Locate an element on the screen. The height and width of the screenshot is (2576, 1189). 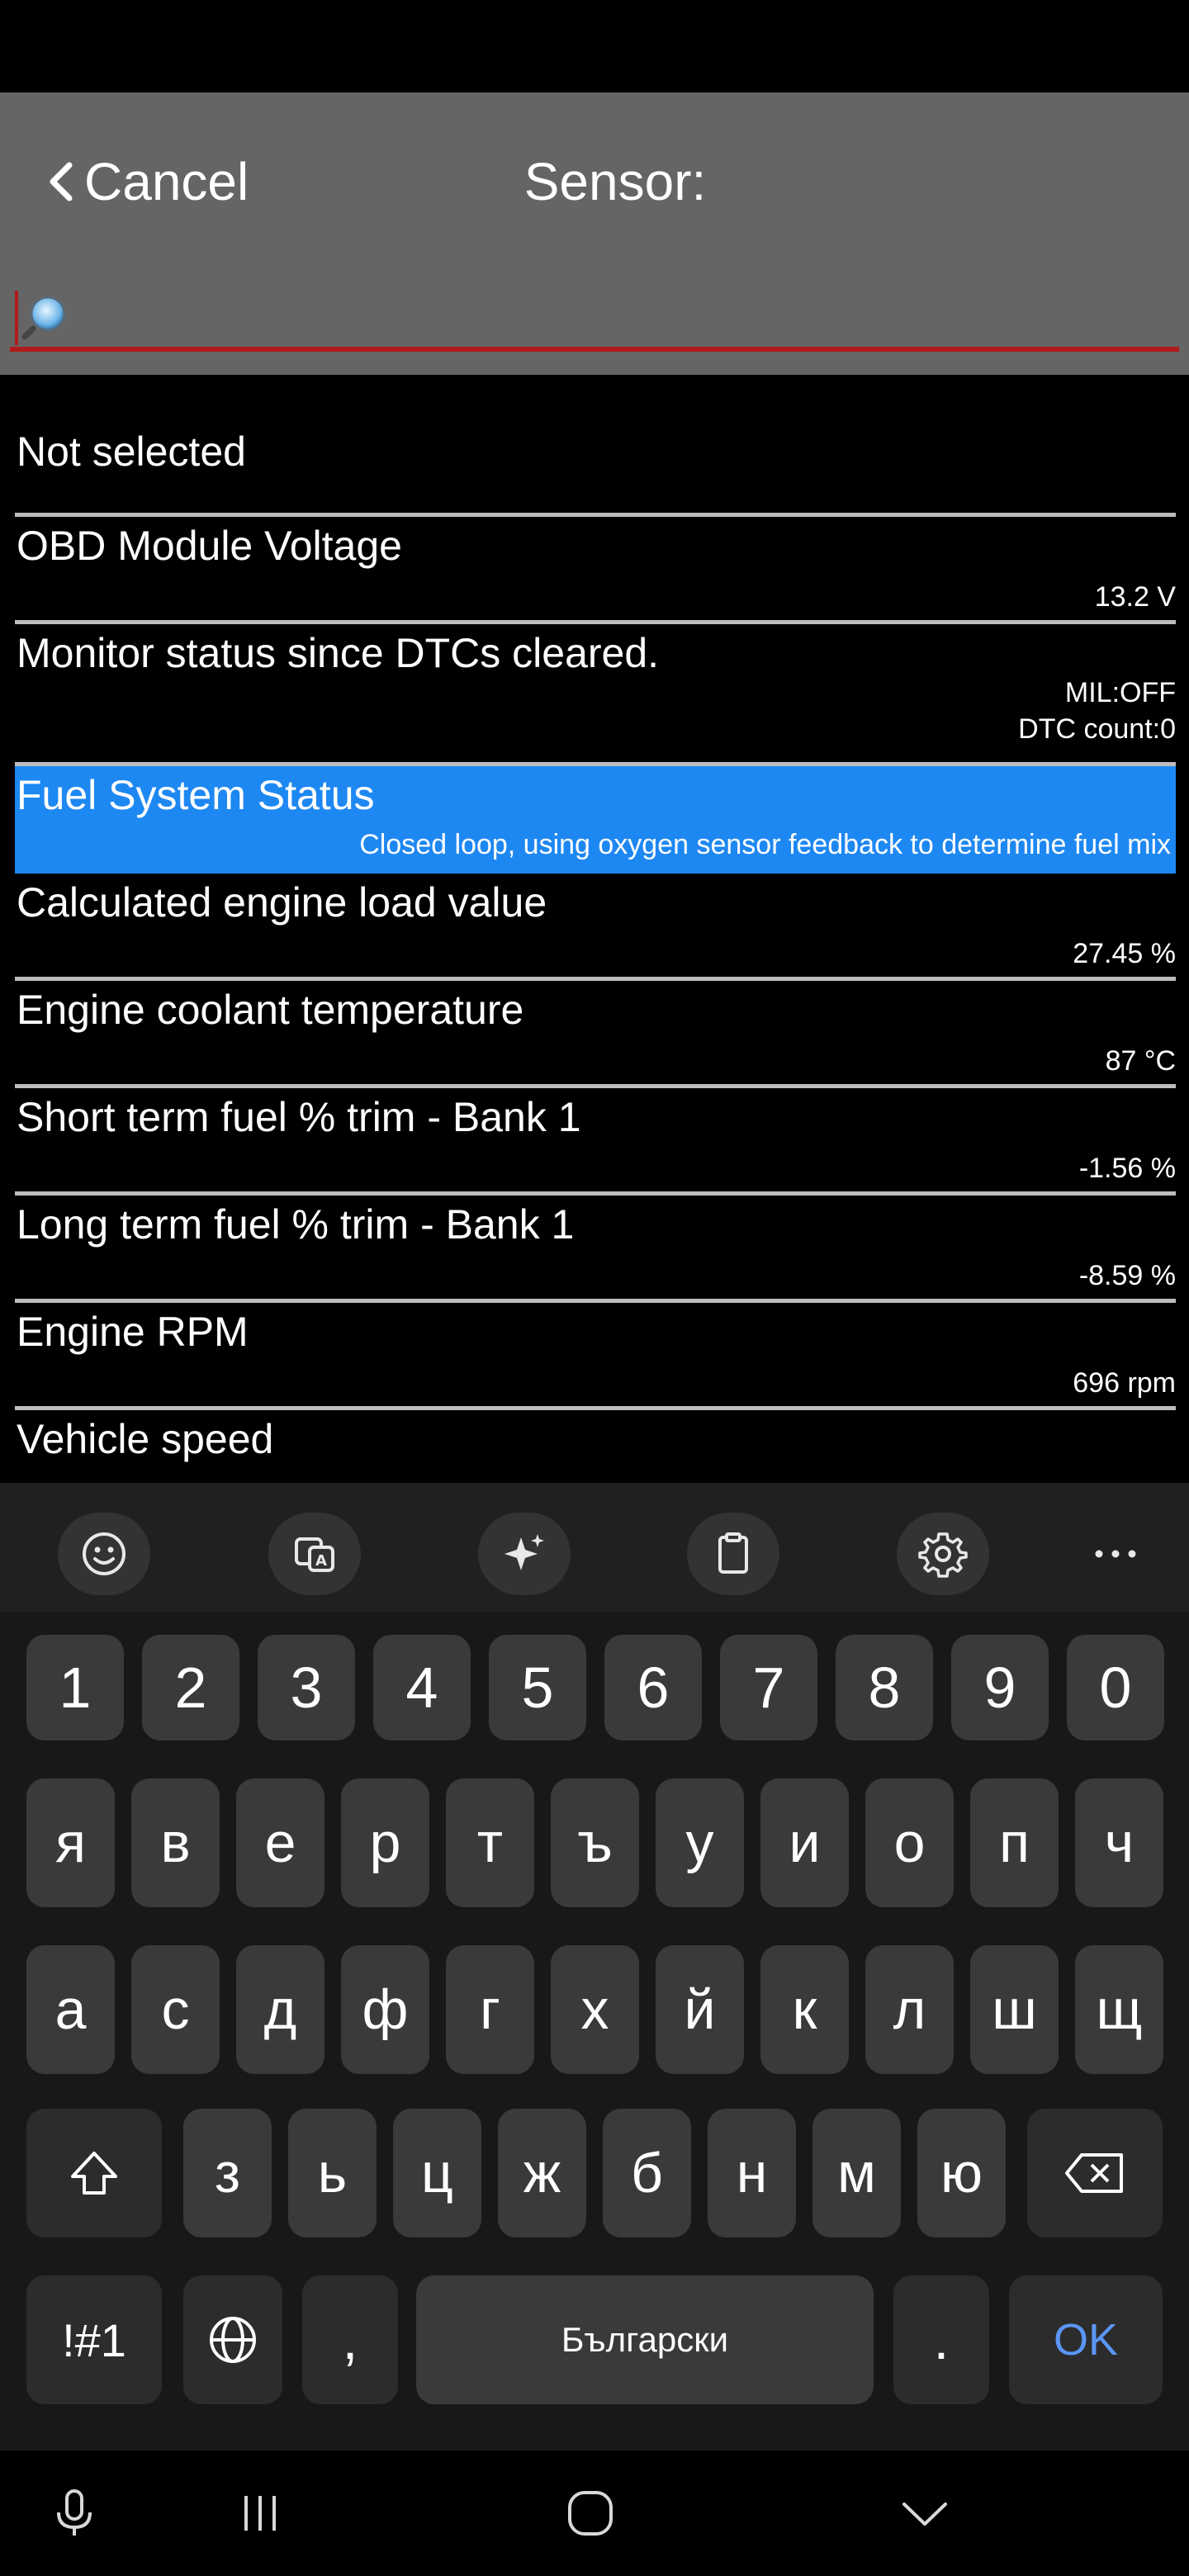
backspace-key is located at coordinates (1095, 2173).